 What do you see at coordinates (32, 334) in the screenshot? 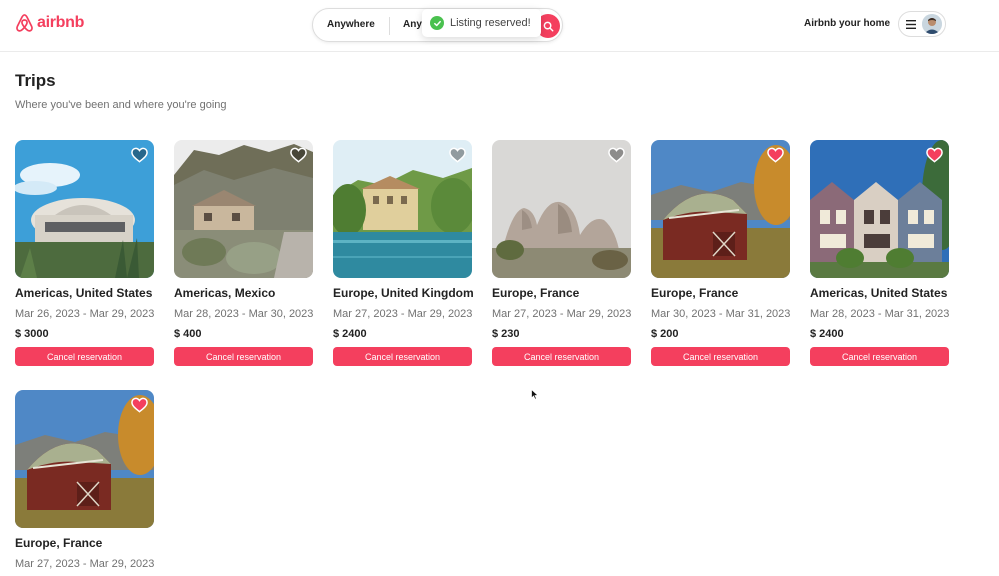
I see `trip-price: $ 3000` at bounding box center [32, 334].